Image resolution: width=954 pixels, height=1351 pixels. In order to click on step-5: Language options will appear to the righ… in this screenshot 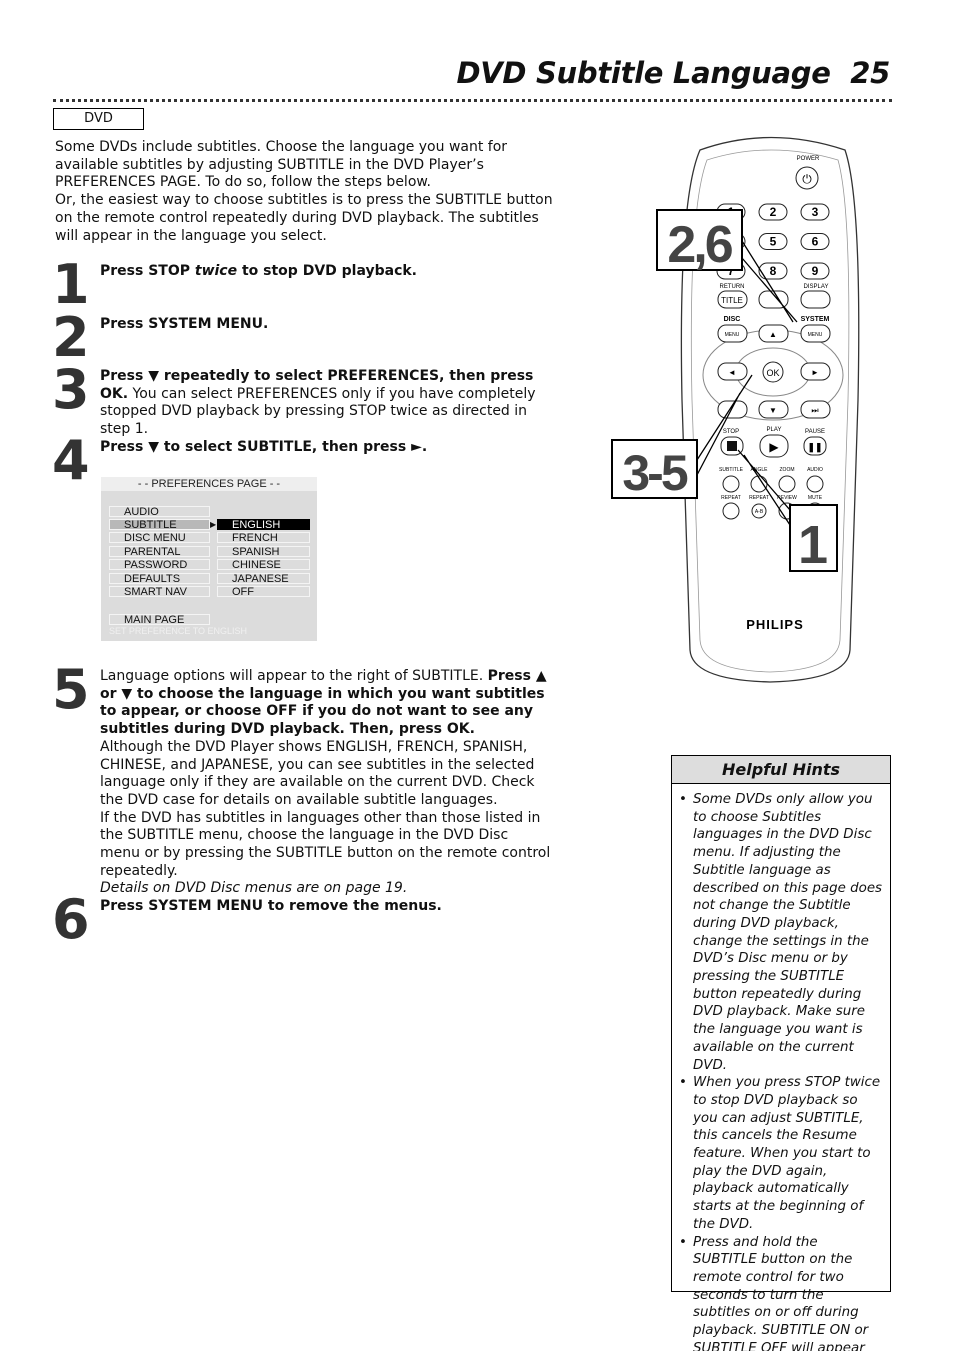, I will do `click(325, 782)`.